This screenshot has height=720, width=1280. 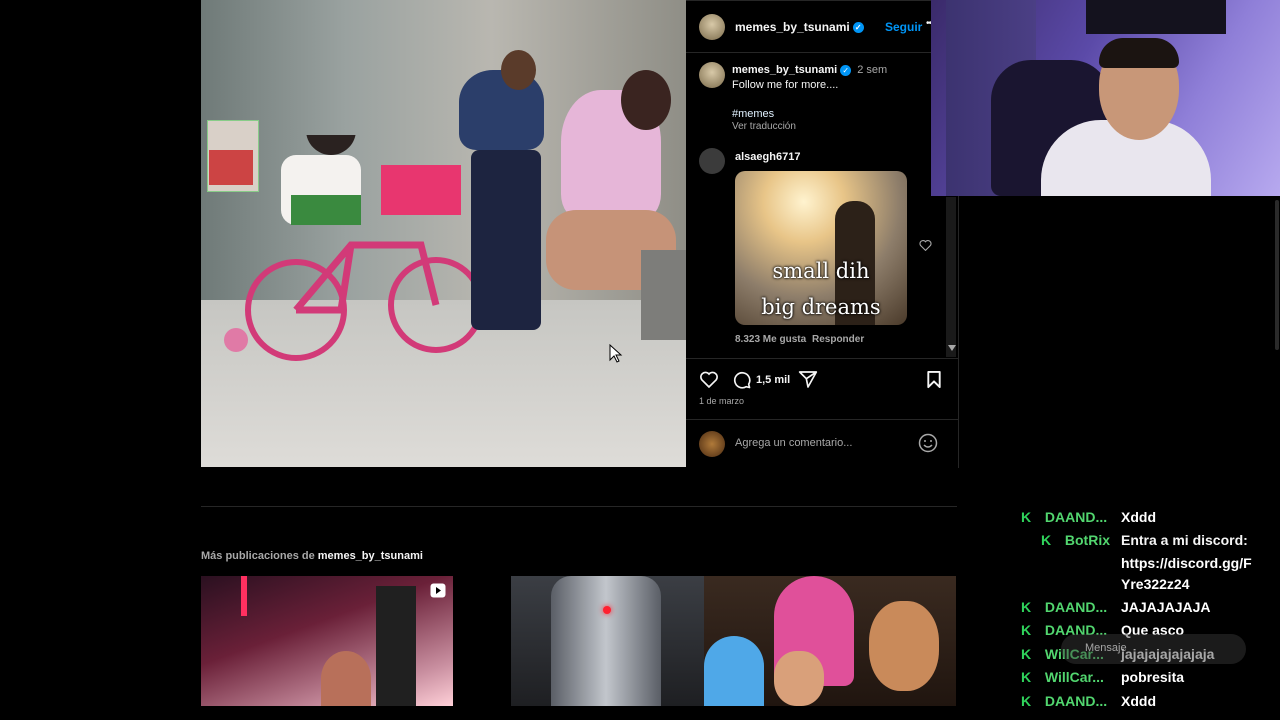 I want to click on translate-link: Ver traducción, so click(x=764, y=126).